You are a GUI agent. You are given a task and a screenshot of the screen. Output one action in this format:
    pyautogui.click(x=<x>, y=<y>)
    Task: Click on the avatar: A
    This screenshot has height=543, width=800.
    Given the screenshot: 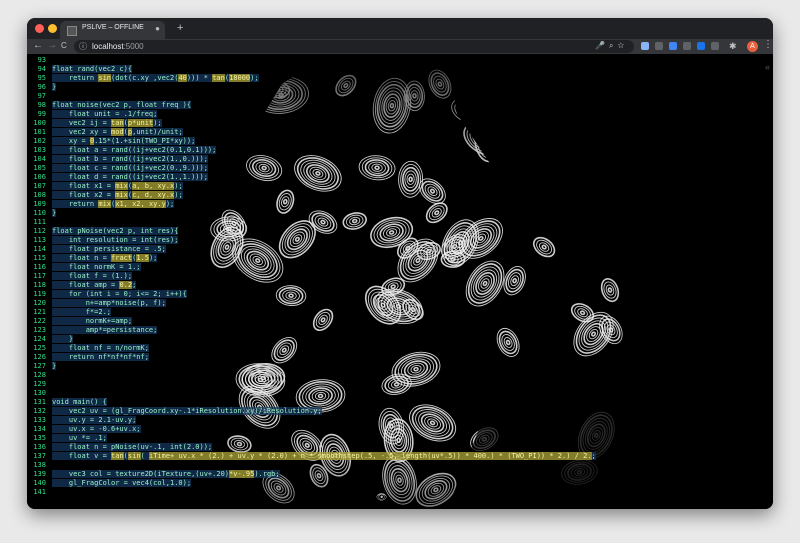 What is the action you would take?
    pyautogui.click(x=752, y=46)
    